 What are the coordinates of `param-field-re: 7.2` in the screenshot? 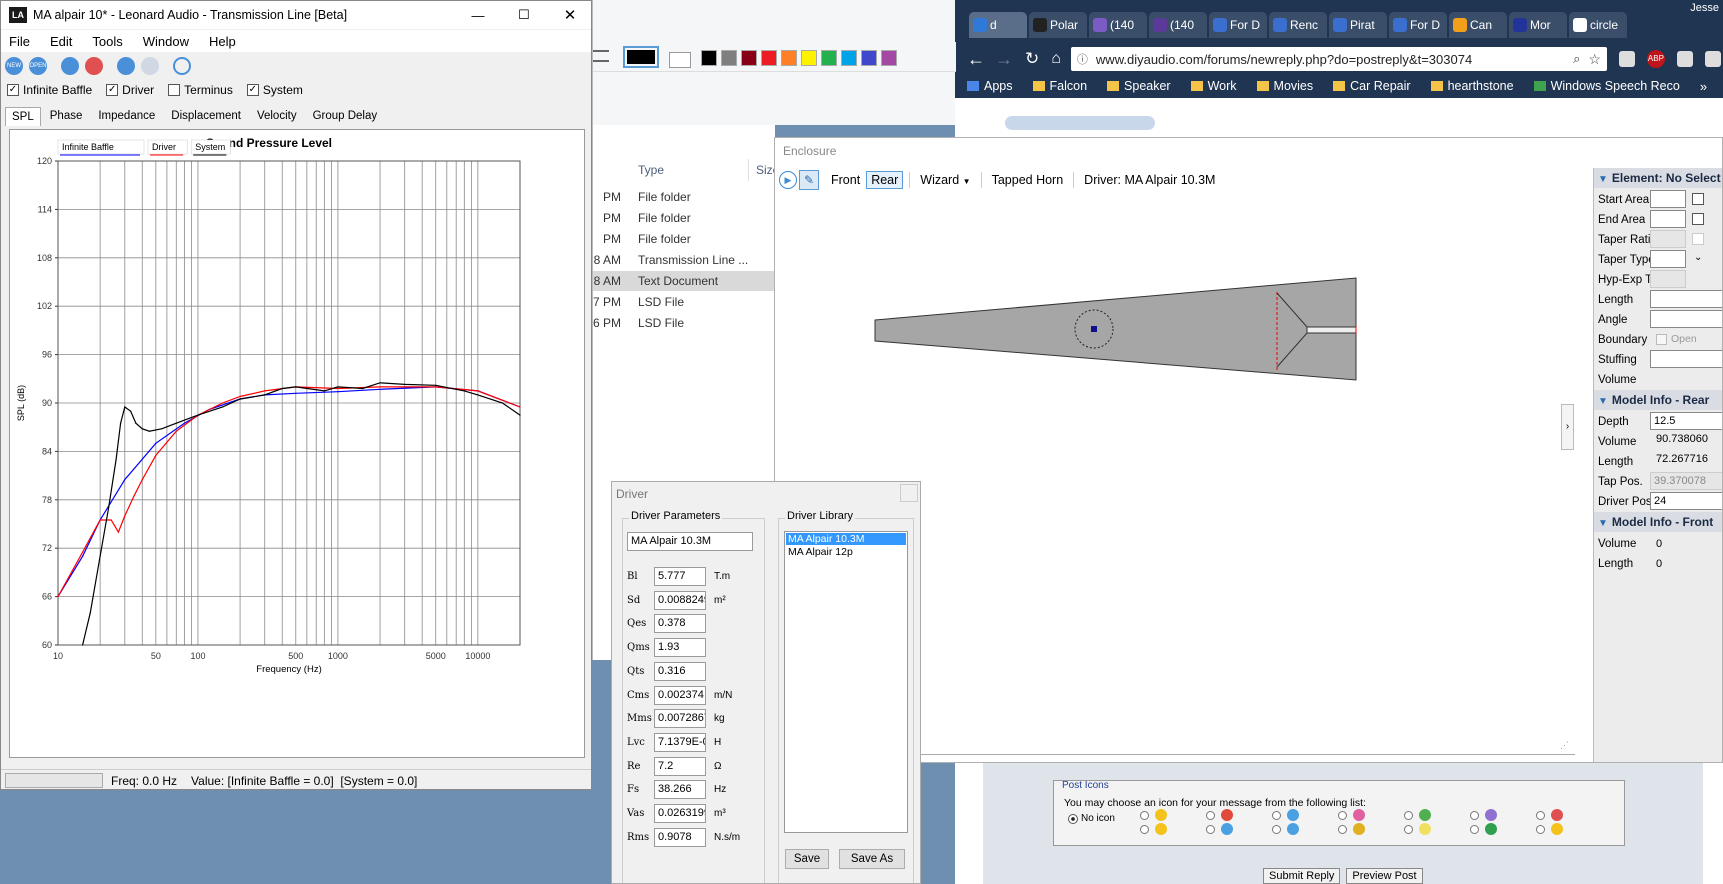 It's located at (680, 766).